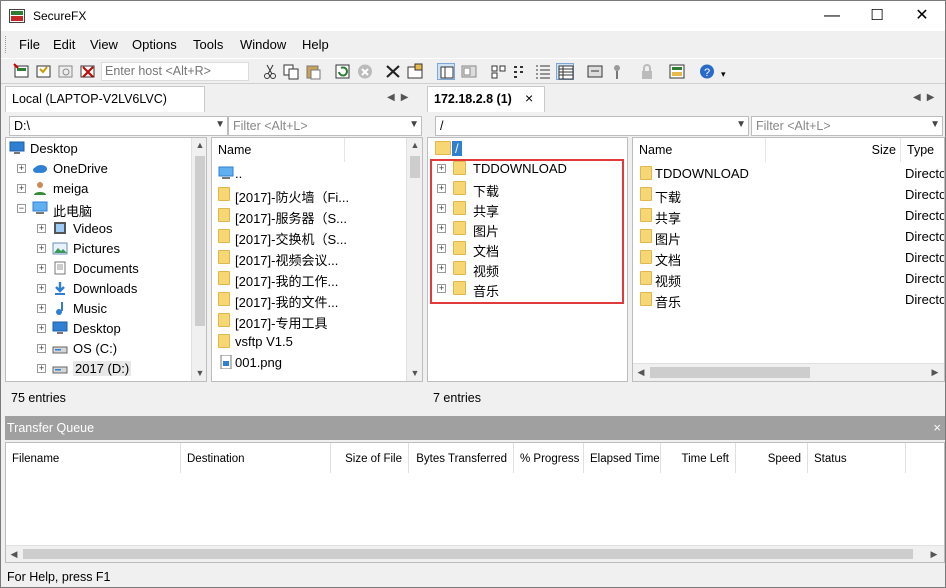 This screenshot has height=588, width=946. I want to click on remote-file-row: TDDOWNLOAD Directo, so click(788, 174).